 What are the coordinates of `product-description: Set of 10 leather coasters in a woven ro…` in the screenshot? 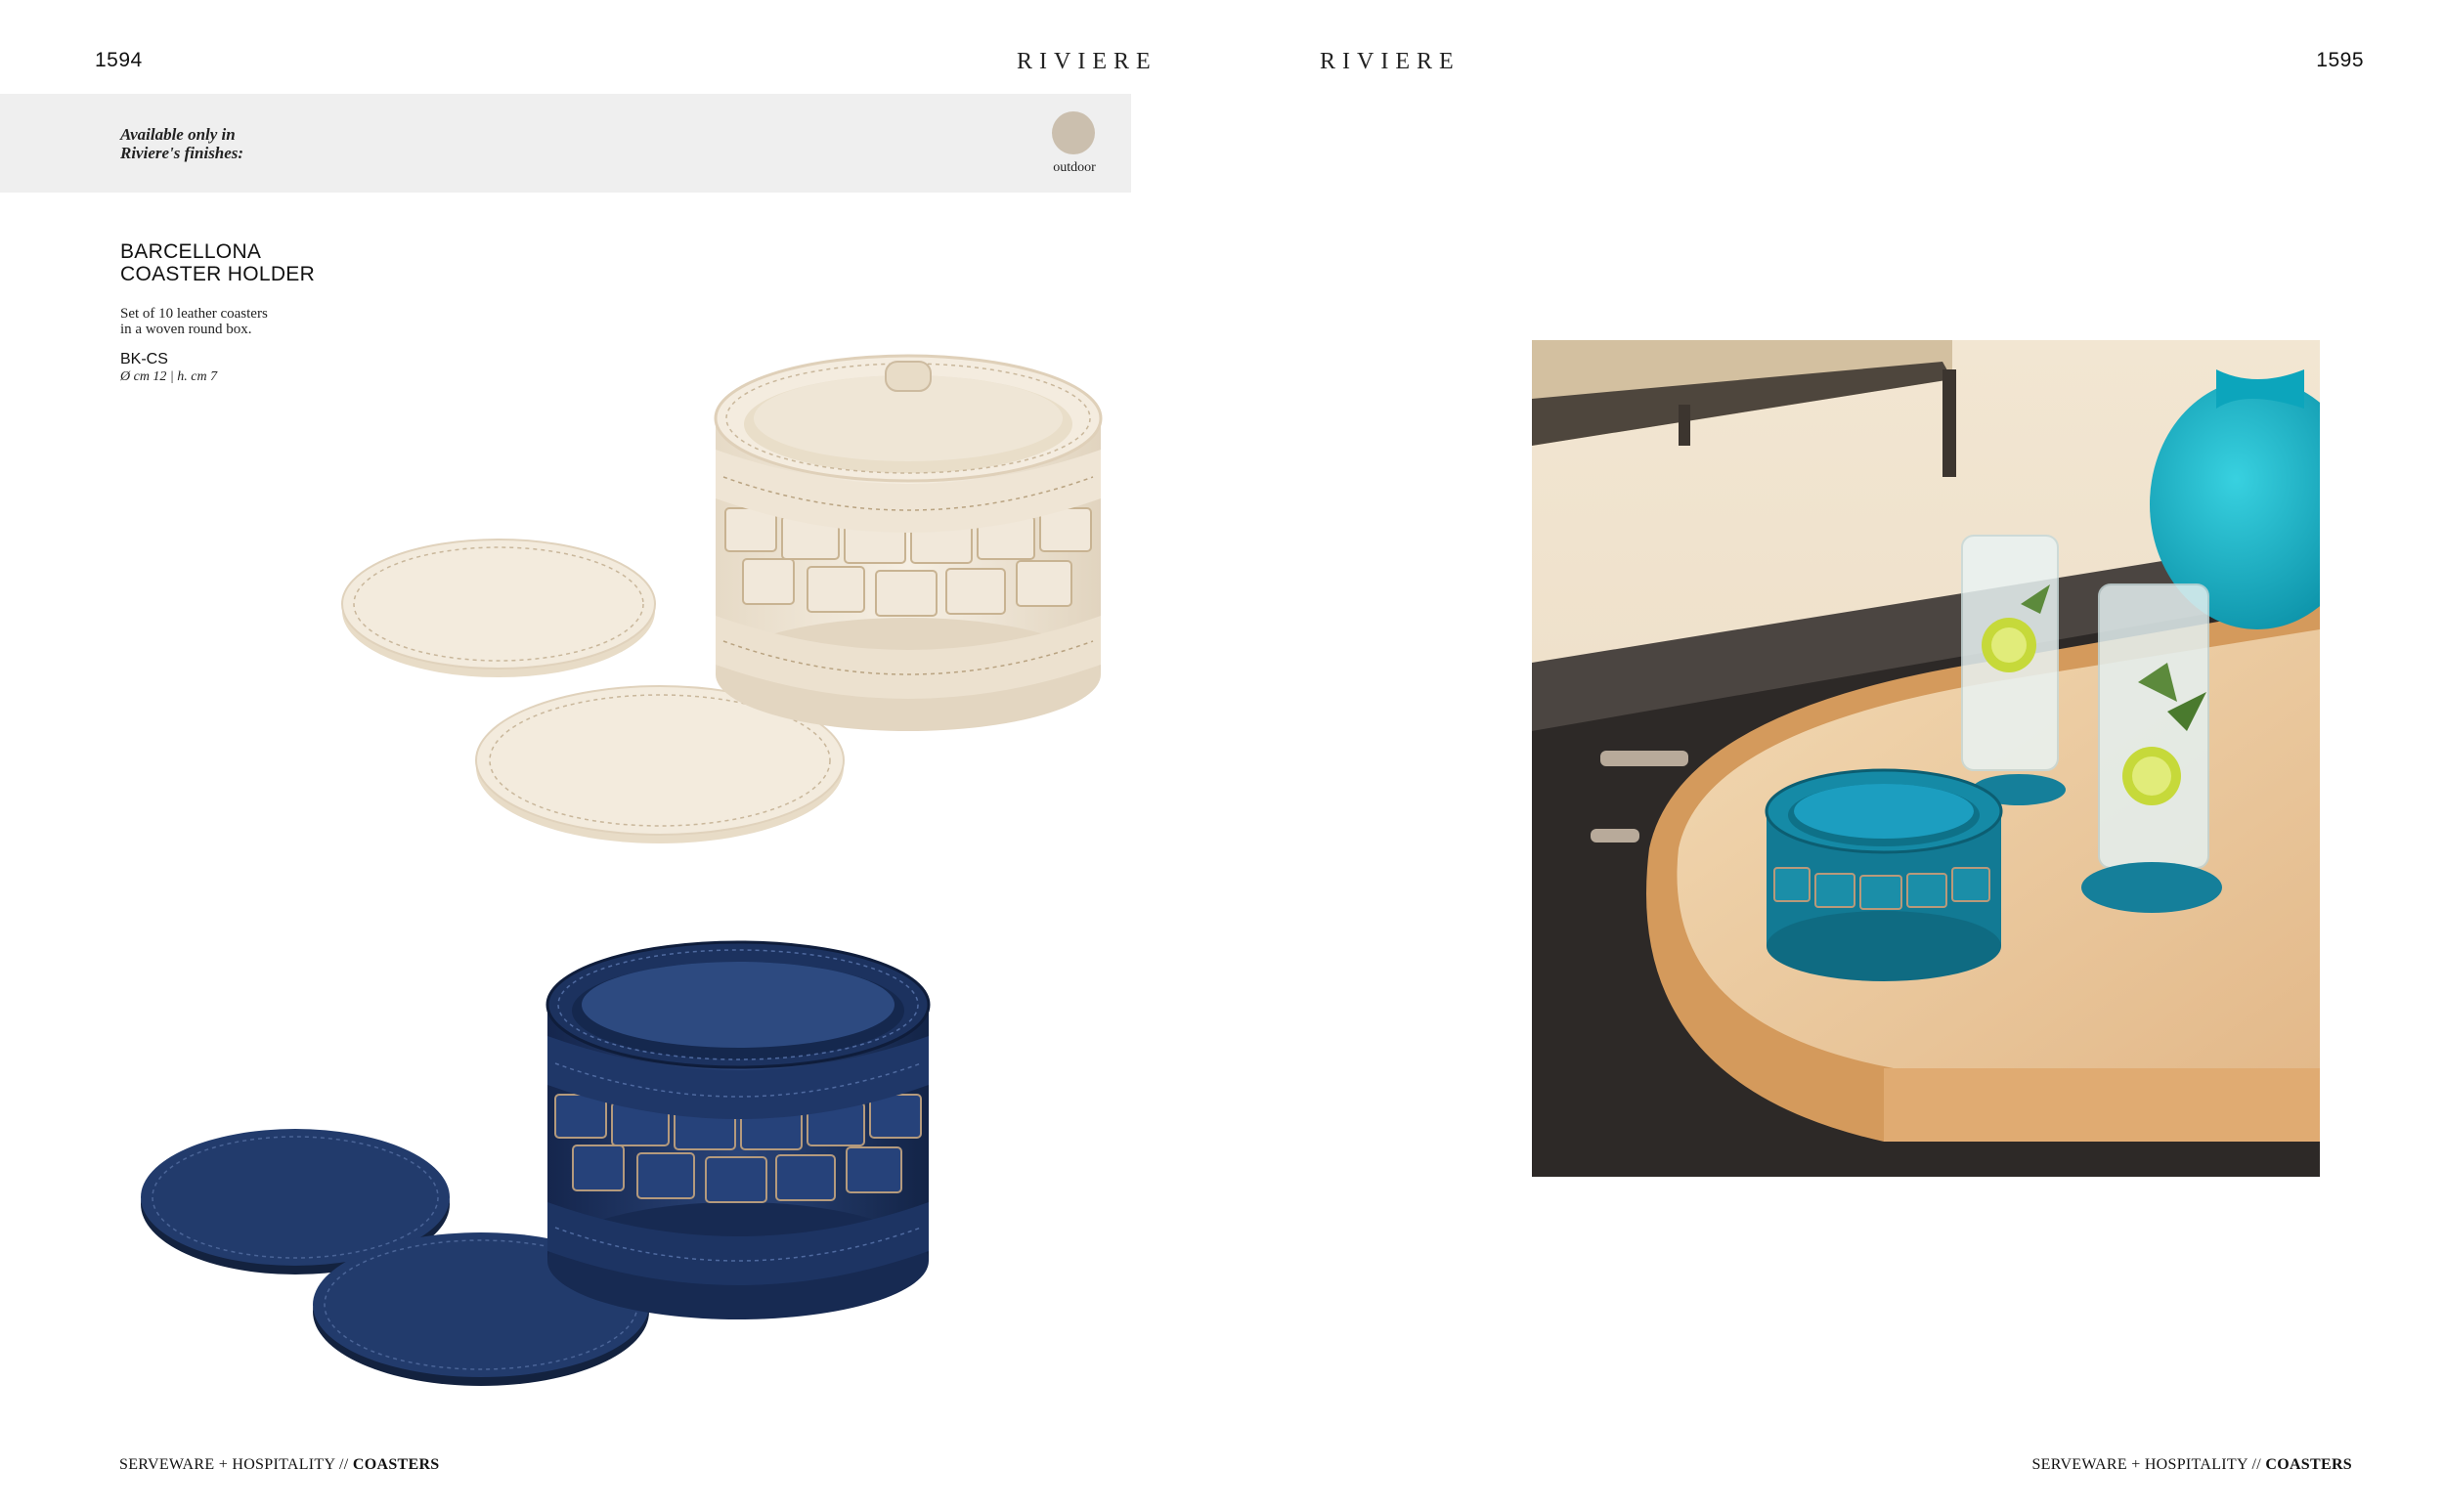 It's located at (194, 321).